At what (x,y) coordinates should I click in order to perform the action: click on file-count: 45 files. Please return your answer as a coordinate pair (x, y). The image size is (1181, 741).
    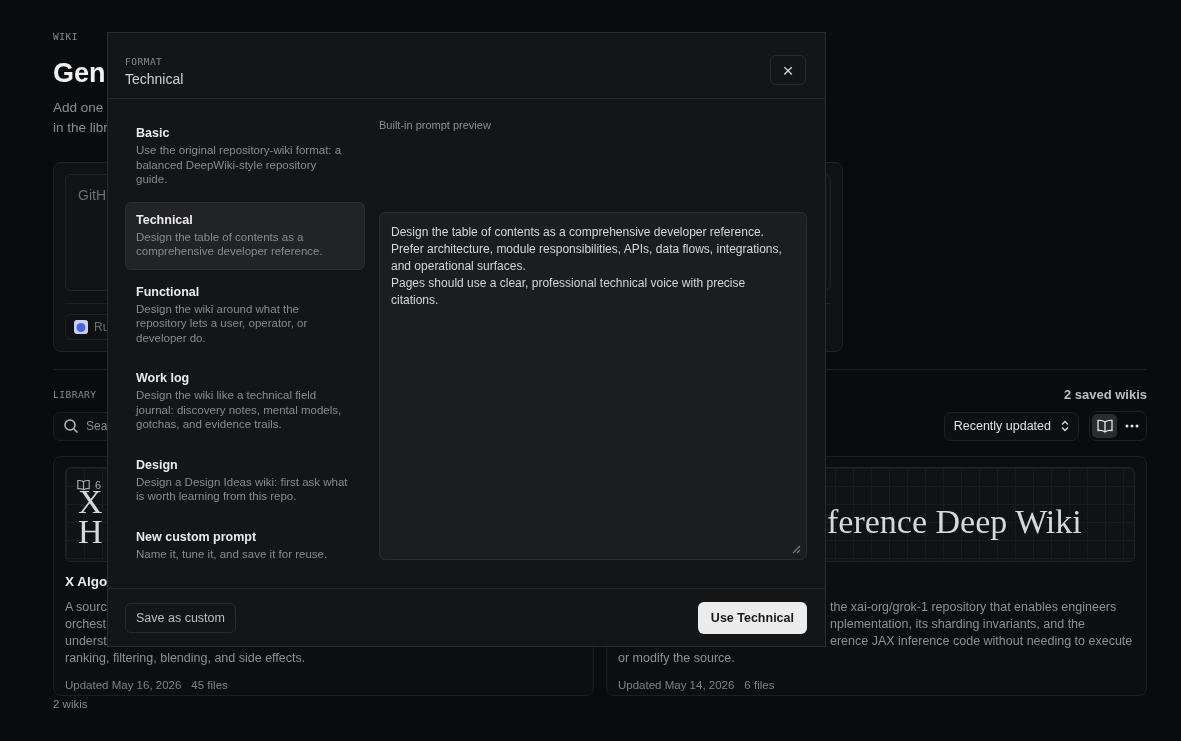
    Looking at the image, I should click on (209, 685).